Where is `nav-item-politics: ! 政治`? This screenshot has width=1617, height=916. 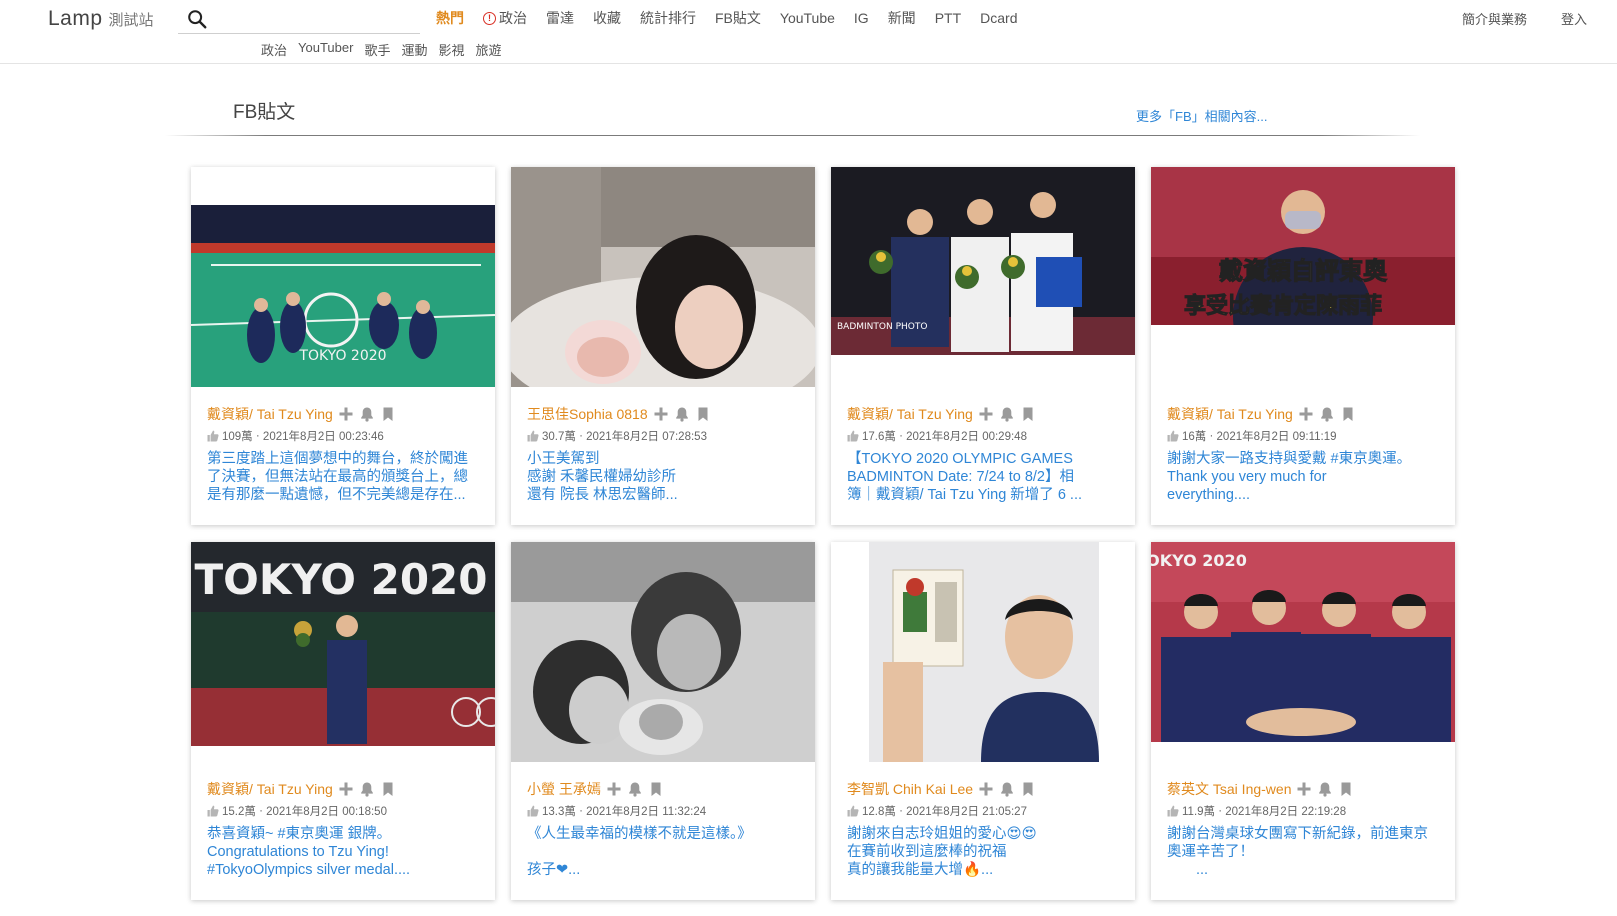 nav-item-politics: ! 政治 is located at coordinates (505, 18).